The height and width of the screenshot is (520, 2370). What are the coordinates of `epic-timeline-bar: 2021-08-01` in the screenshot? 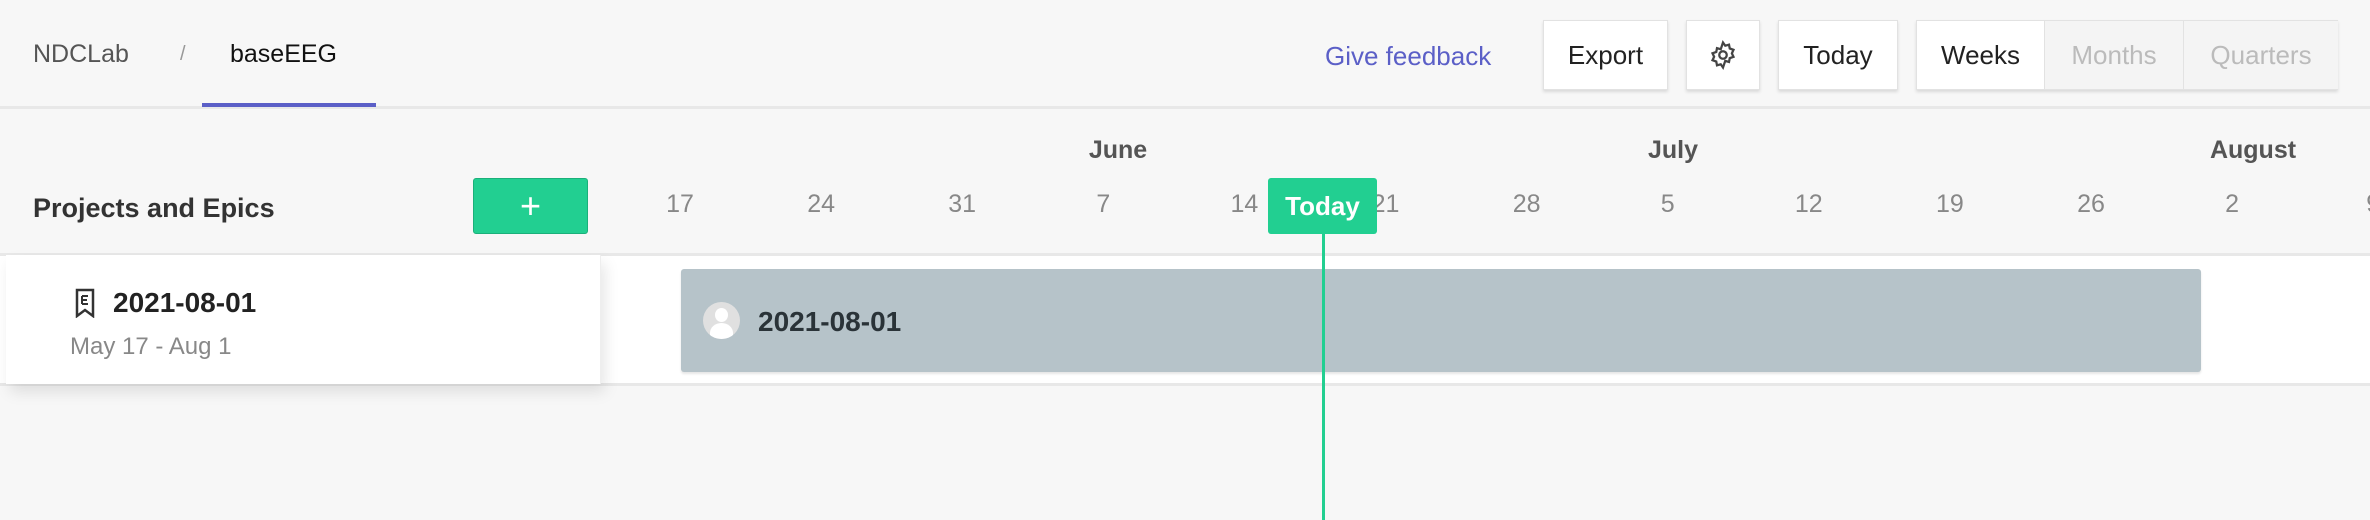 It's located at (1441, 320).